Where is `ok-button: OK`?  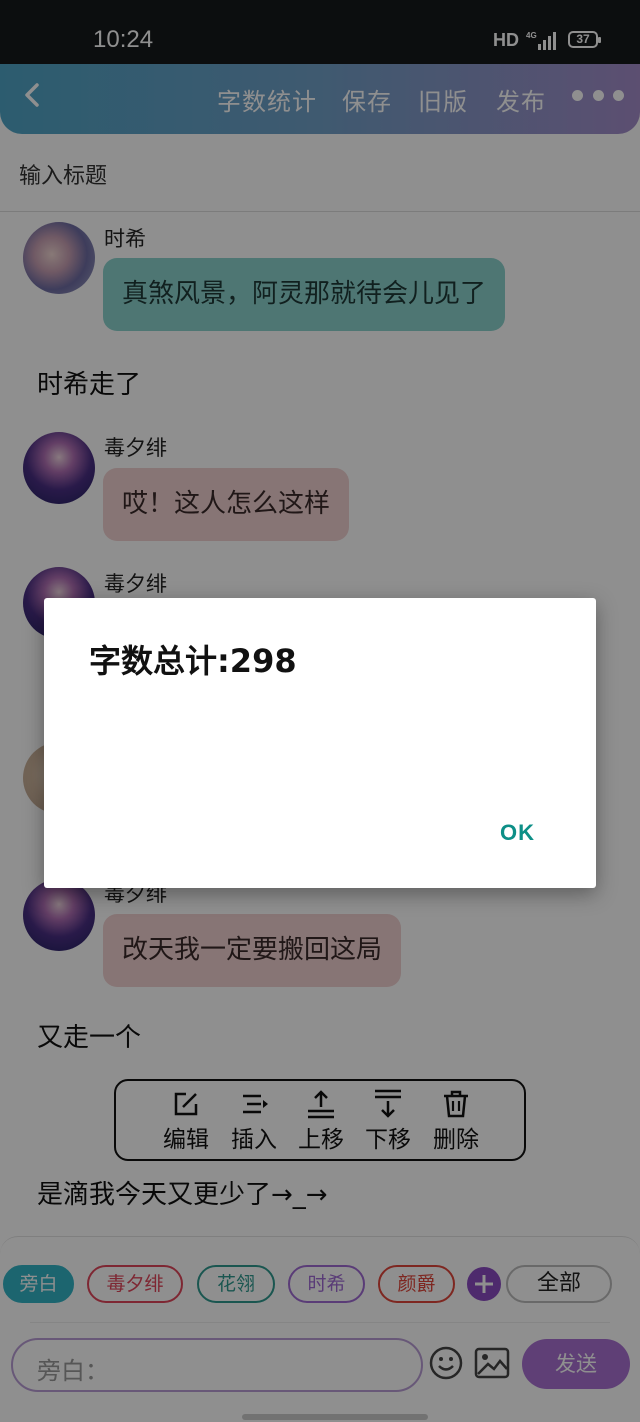
ok-button: OK is located at coordinates (517, 833).